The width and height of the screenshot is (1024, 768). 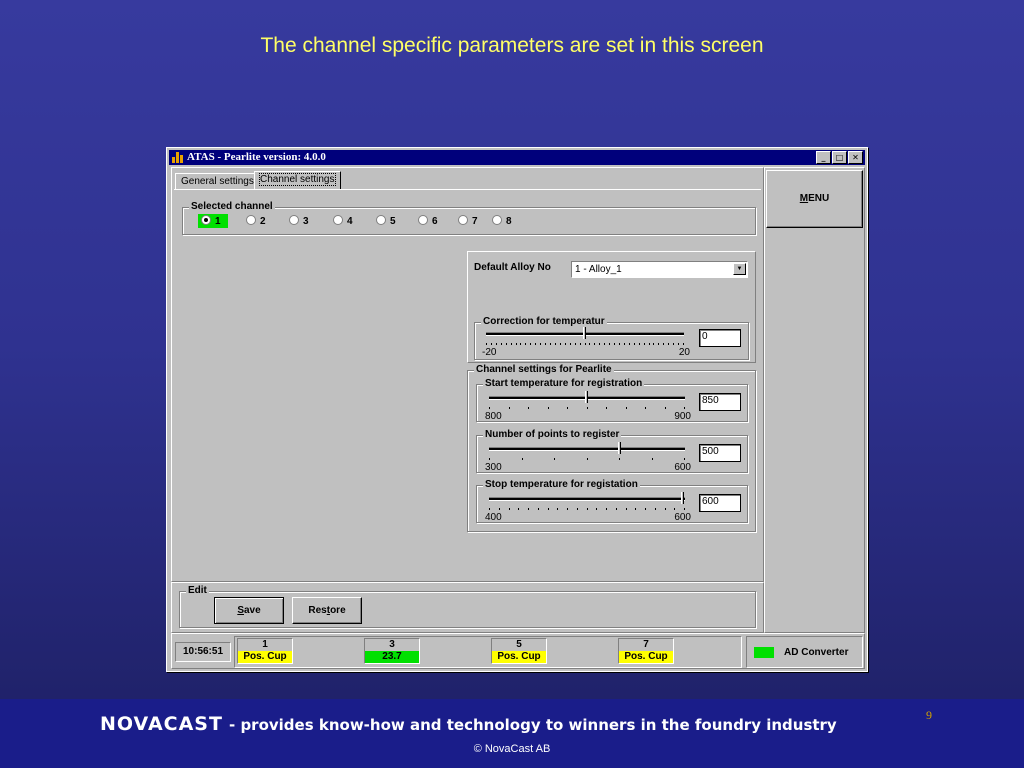 What do you see at coordinates (814, 199) in the screenshot?
I see `menu-button: MENU` at bounding box center [814, 199].